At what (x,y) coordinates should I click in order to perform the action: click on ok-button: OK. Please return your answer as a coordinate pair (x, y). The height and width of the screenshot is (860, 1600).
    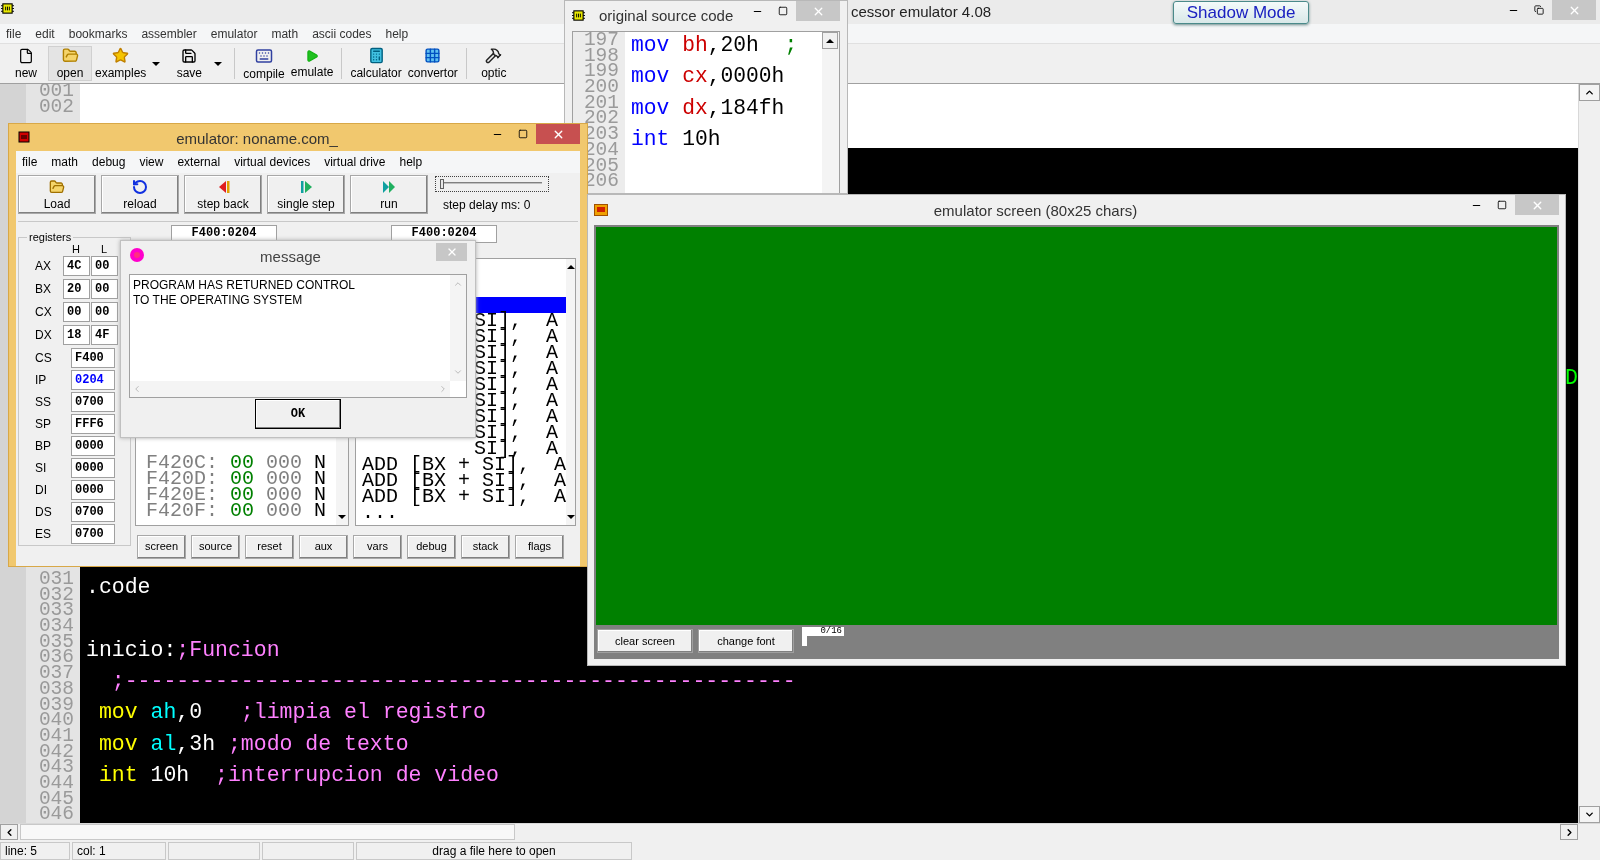
    Looking at the image, I should click on (298, 414).